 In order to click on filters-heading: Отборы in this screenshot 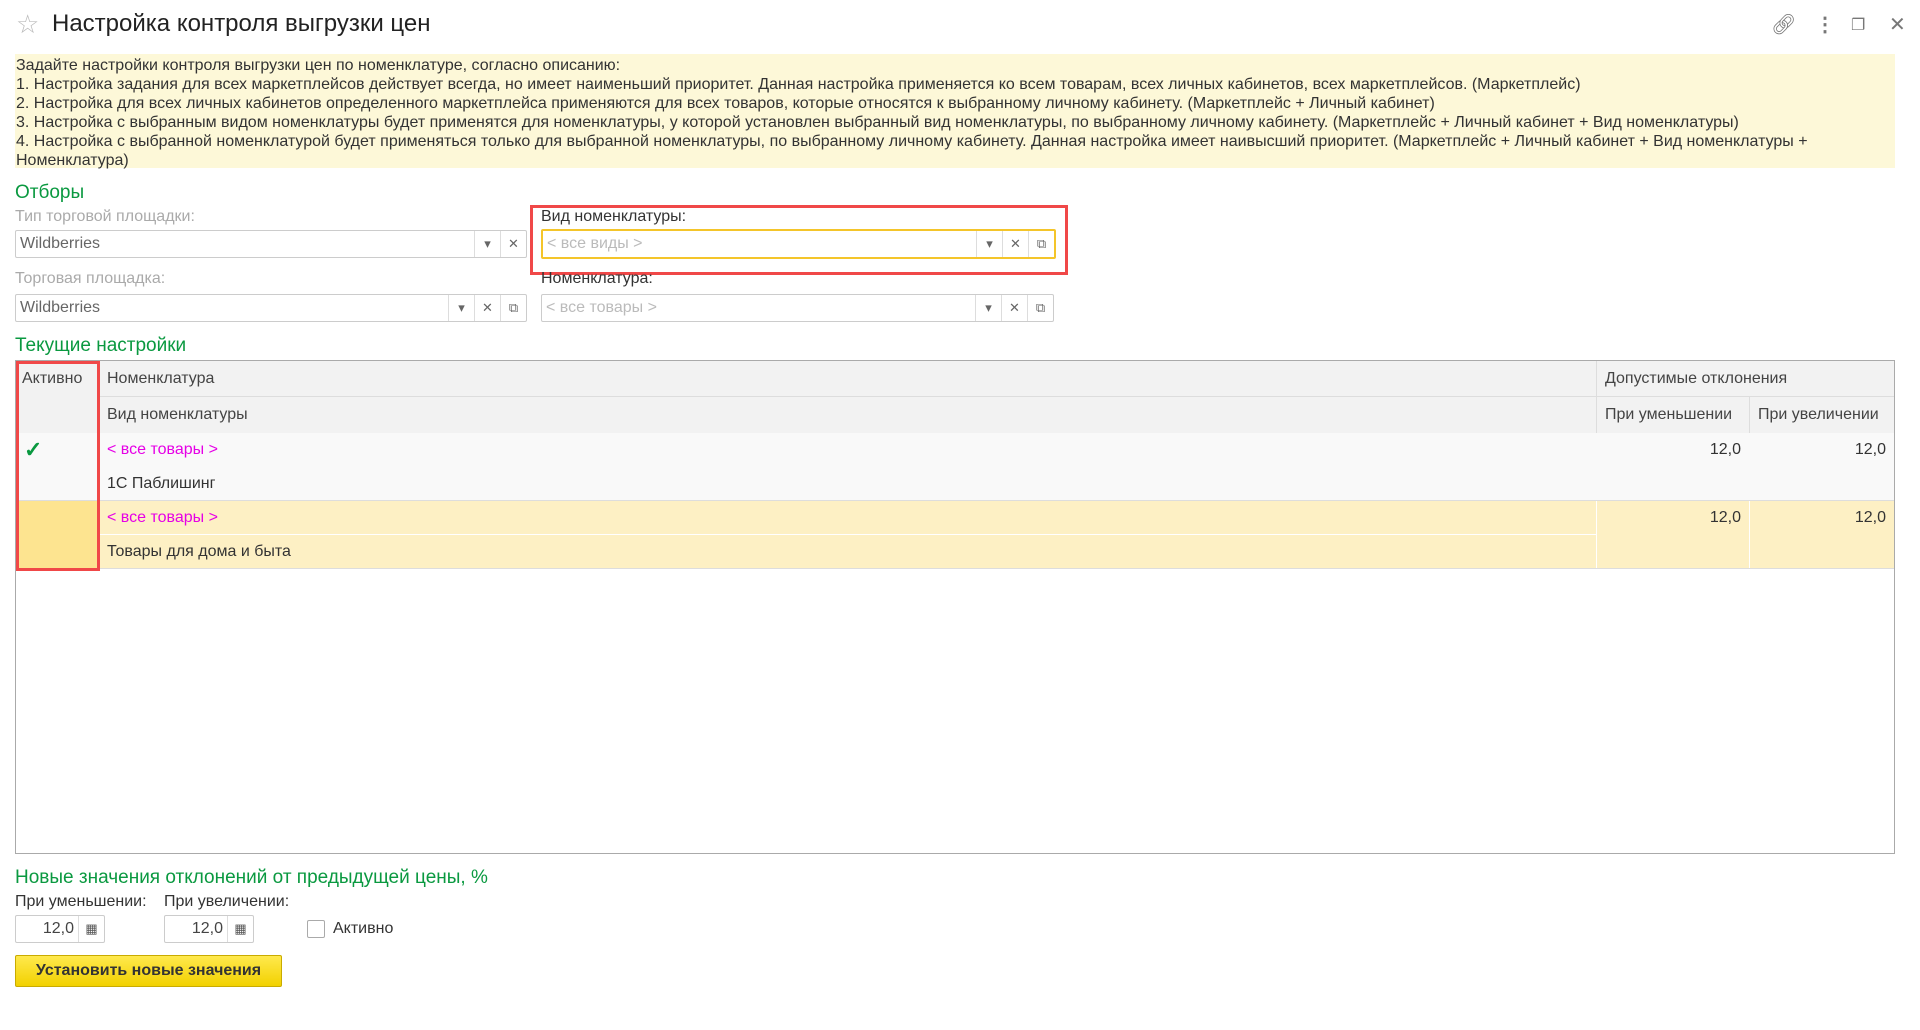, I will do `click(50, 192)`.